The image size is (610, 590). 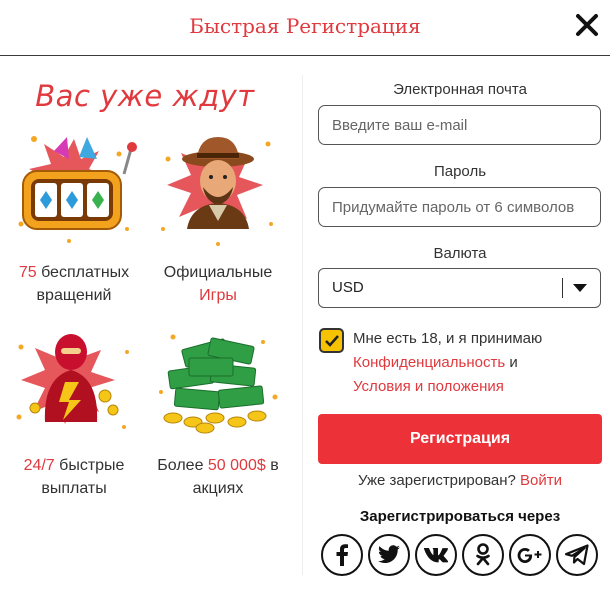 I want to click on currency-select: USD, so click(x=459, y=288).